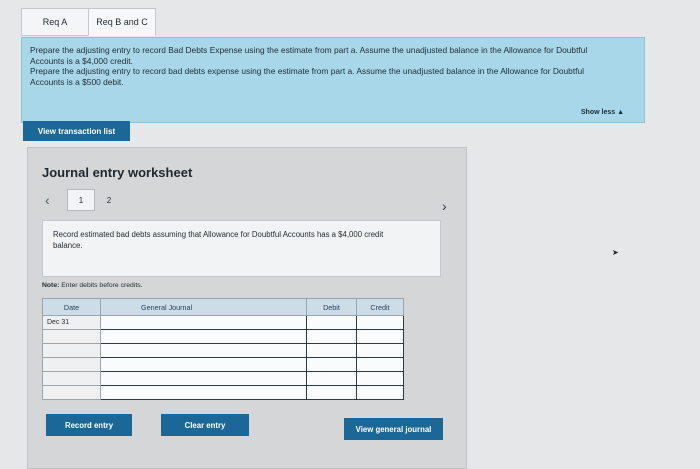 This screenshot has height=469, width=700. Describe the element at coordinates (109, 200) in the screenshot. I see `page-2-tab: 2` at that location.